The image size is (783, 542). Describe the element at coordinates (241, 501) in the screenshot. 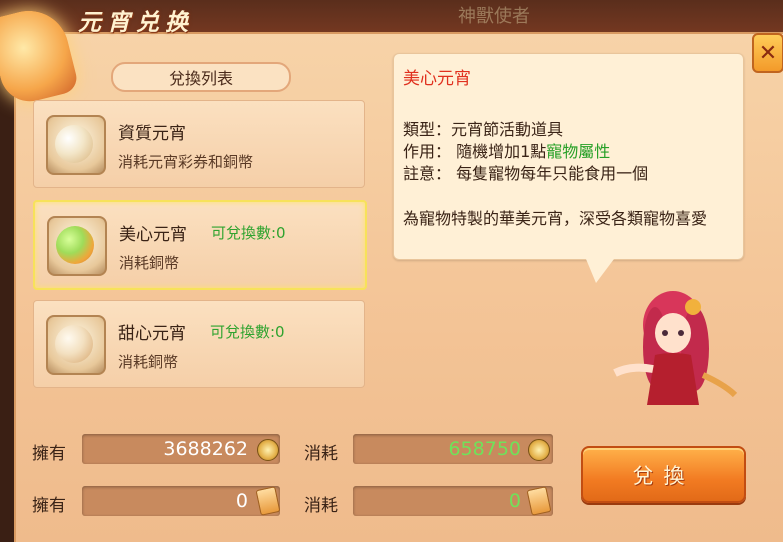

I see `ticket-own-value: 0` at that location.